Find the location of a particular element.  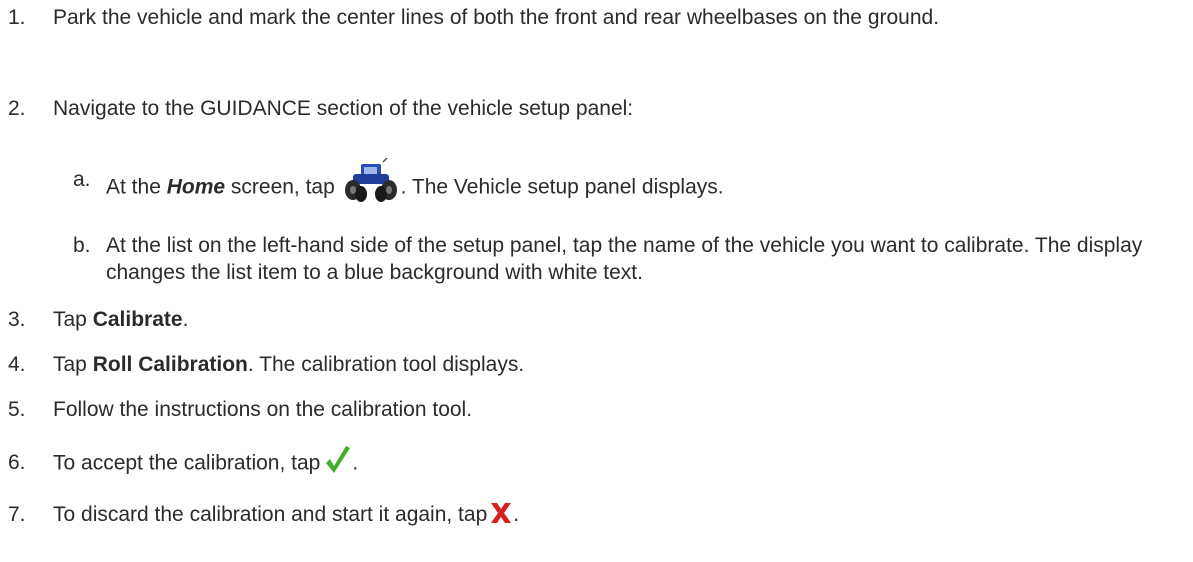

calibrate-label: Calibrate is located at coordinates (137, 319).